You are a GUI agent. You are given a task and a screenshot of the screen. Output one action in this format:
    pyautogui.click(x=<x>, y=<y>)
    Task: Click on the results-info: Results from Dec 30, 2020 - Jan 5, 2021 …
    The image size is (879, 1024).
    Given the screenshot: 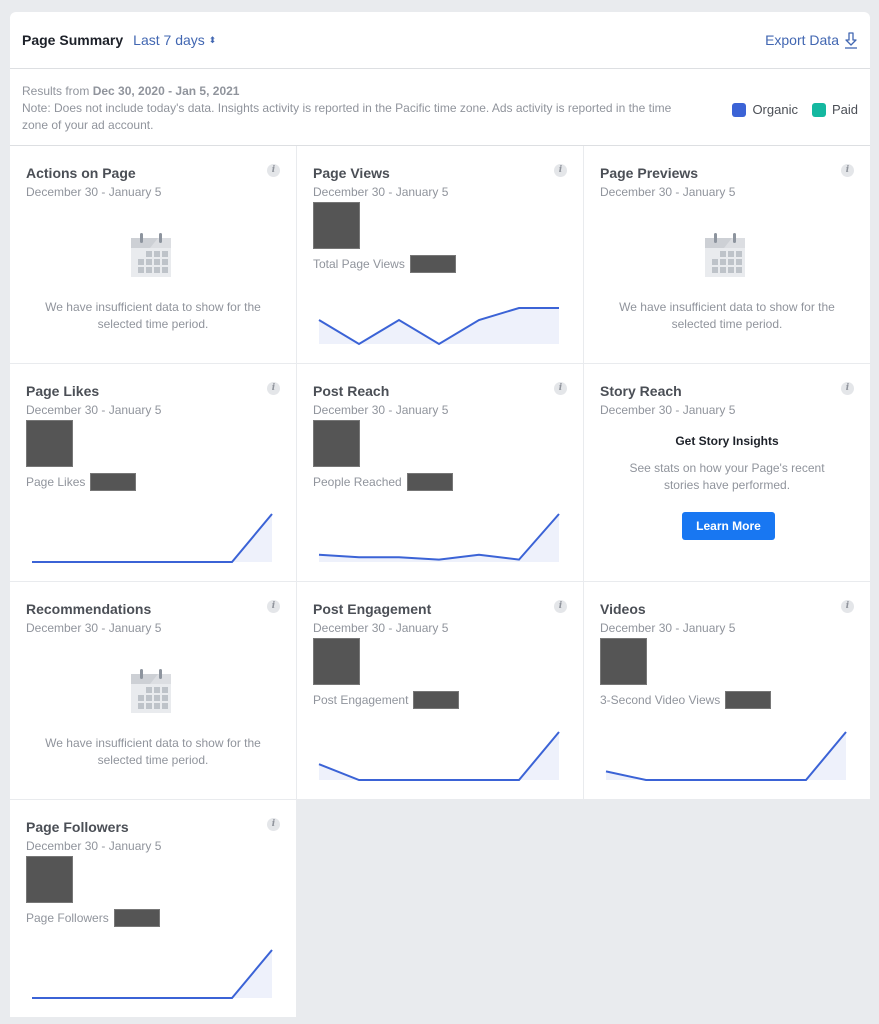 What is the action you would take?
    pyautogui.click(x=440, y=107)
    